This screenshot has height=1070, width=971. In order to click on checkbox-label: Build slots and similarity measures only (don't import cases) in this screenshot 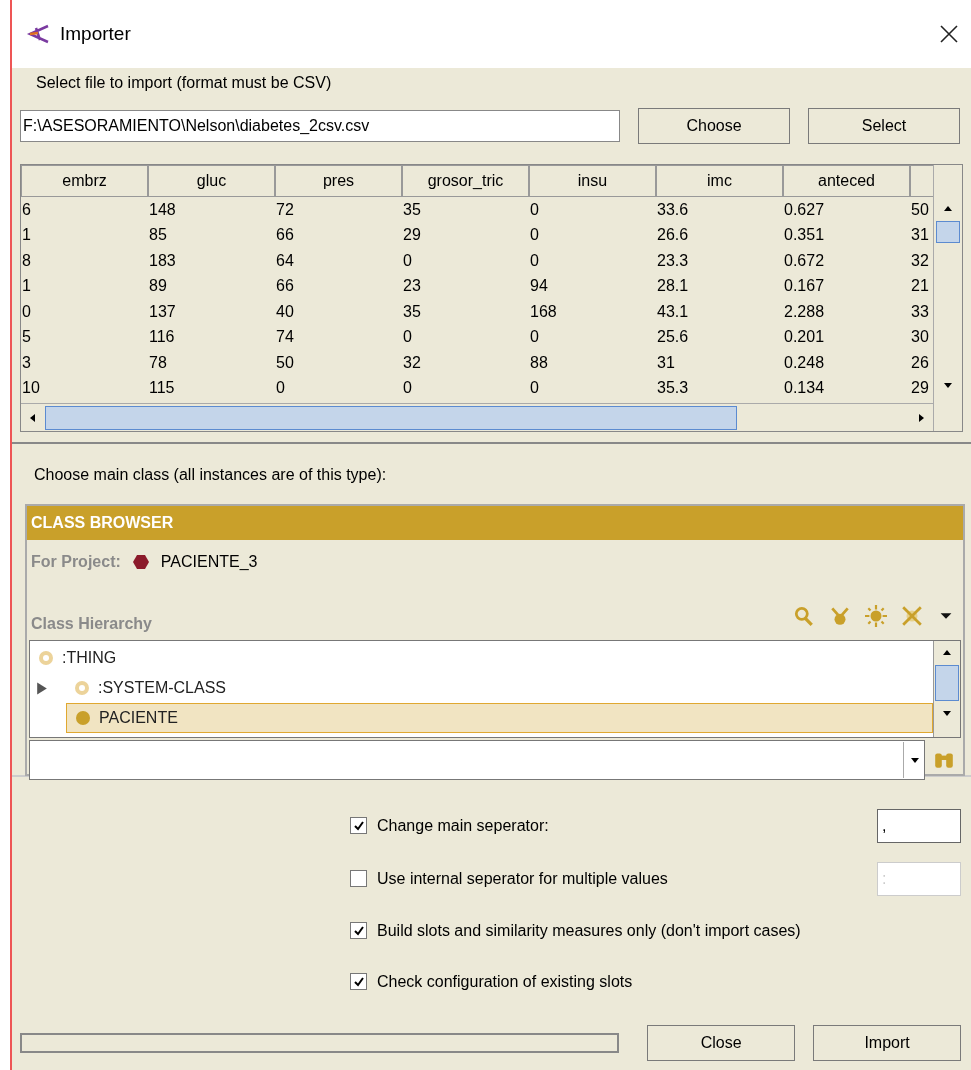, I will do `click(669, 930)`.